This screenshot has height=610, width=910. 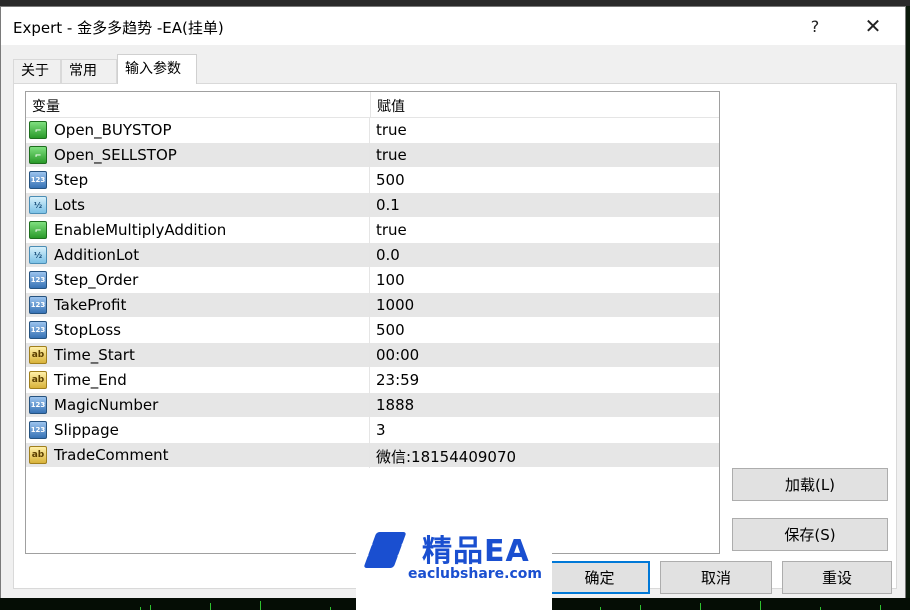 What do you see at coordinates (545, 205) in the screenshot?
I see `value-cell: 0.1` at bounding box center [545, 205].